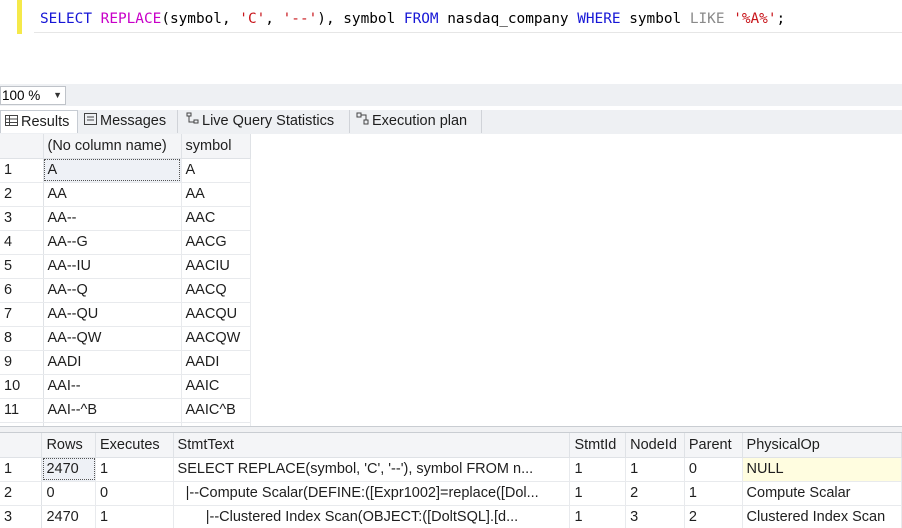 This screenshot has width=902, height=528. Describe the element at coordinates (300, 19) in the screenshot. I see `sql-token: '--'` at that location.